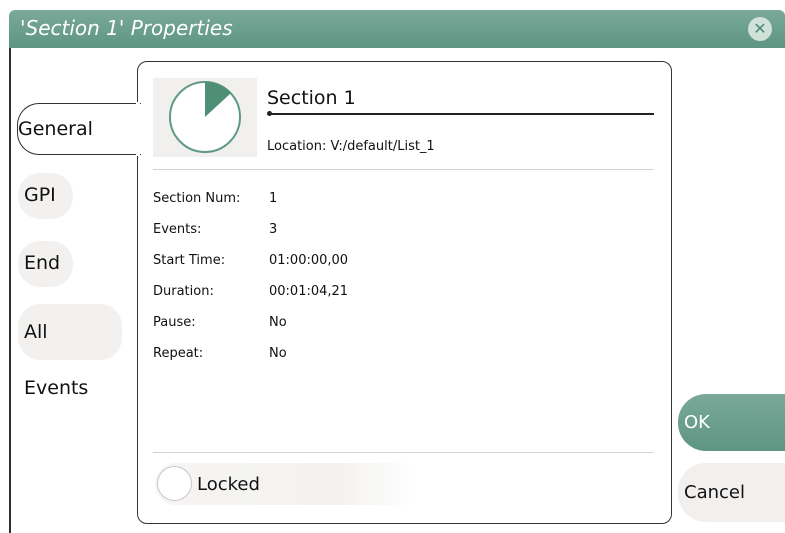 The height and width of the screenshot is (533, 785). I want to click on section-name: Section 1, so click(311, 98).